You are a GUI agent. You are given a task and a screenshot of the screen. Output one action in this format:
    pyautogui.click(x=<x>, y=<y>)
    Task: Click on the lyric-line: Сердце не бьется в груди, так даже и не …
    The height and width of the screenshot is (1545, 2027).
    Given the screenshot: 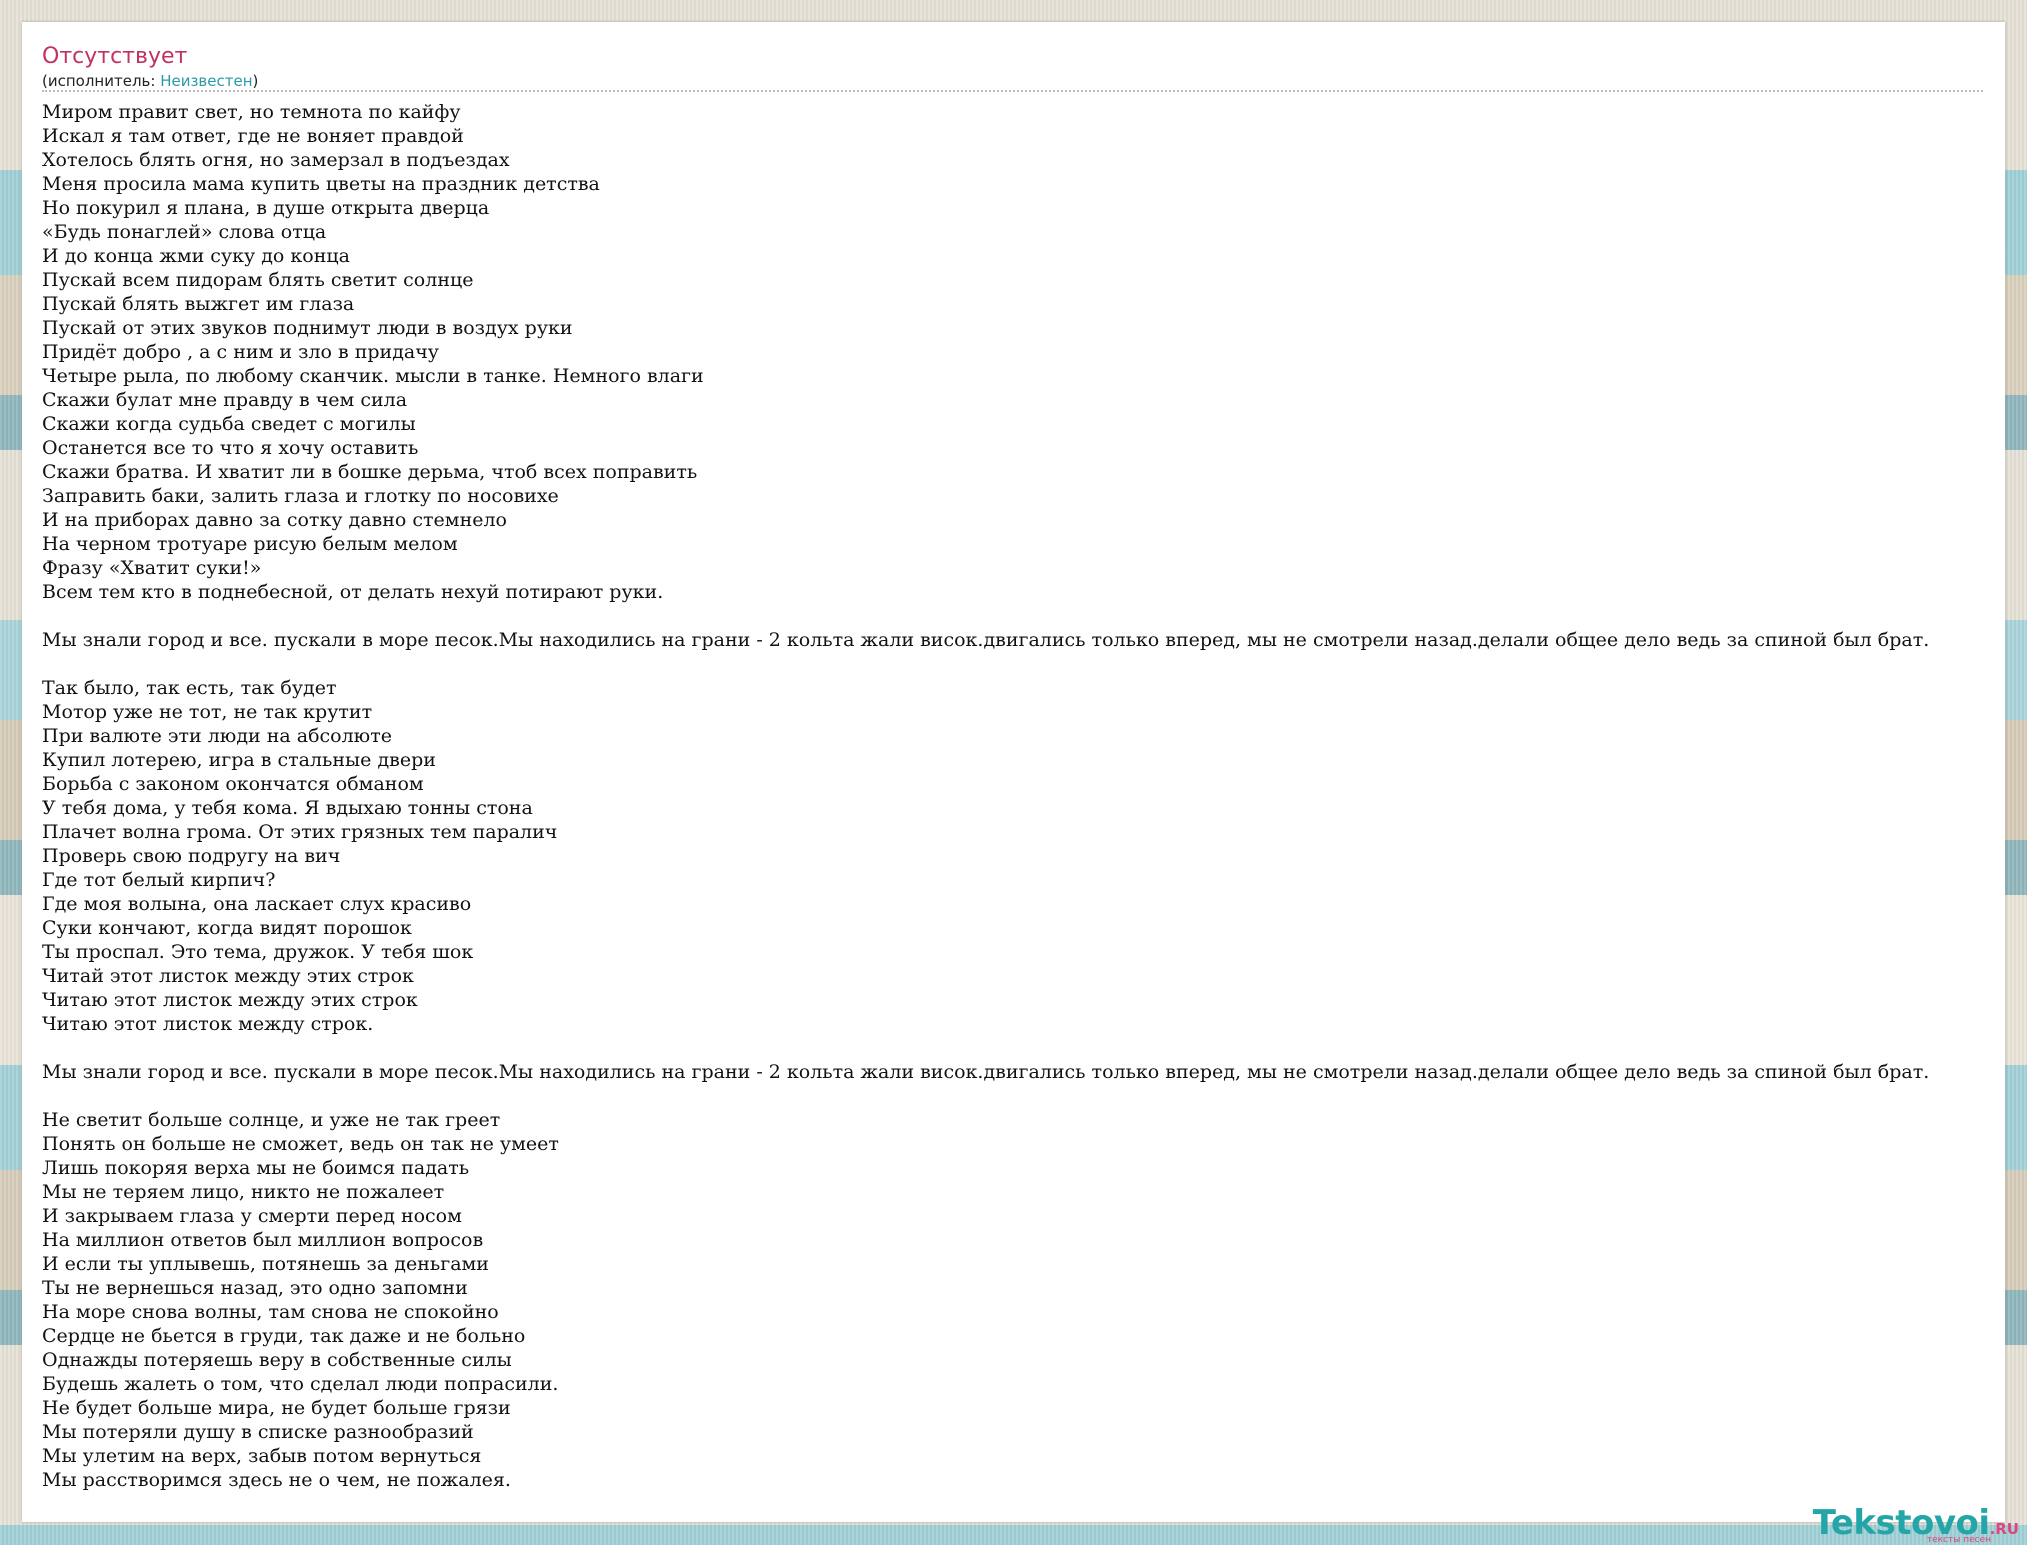 What is the action you would take?
    pyautogui.click(x=284, y=1336)
    